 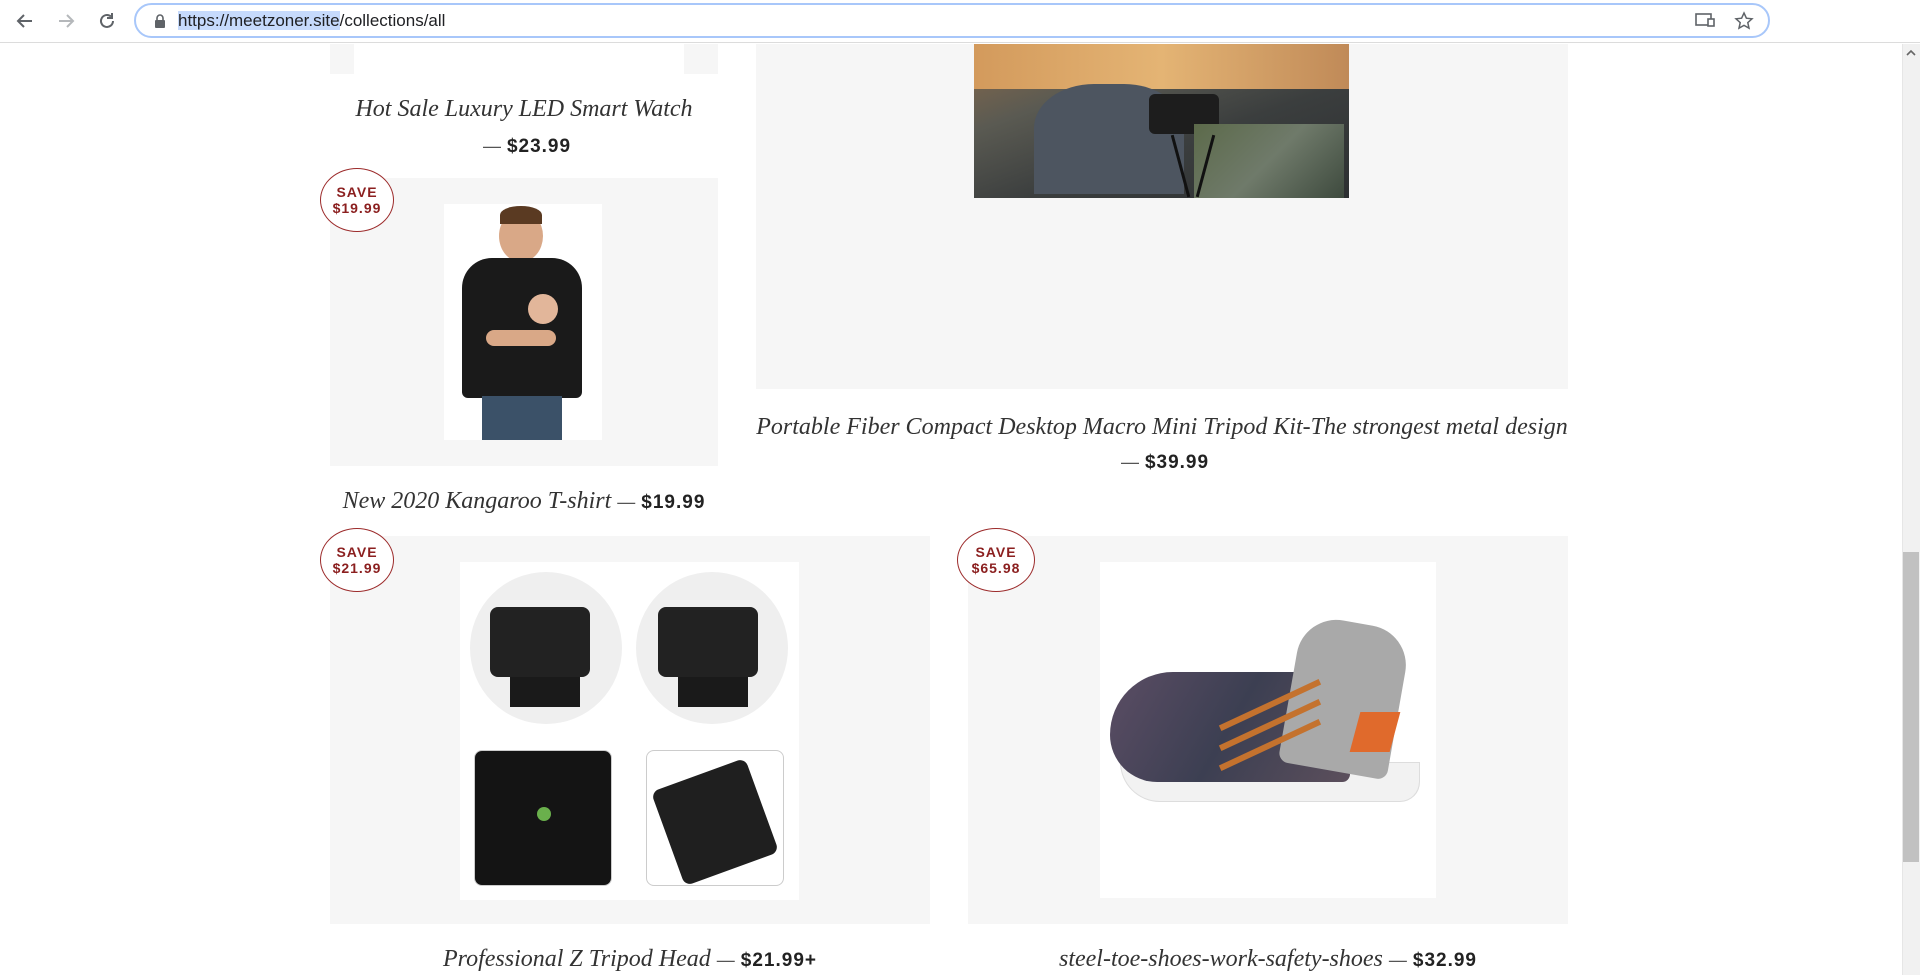 I want to click on z-tripod-photo, so click(x=629, y=731).